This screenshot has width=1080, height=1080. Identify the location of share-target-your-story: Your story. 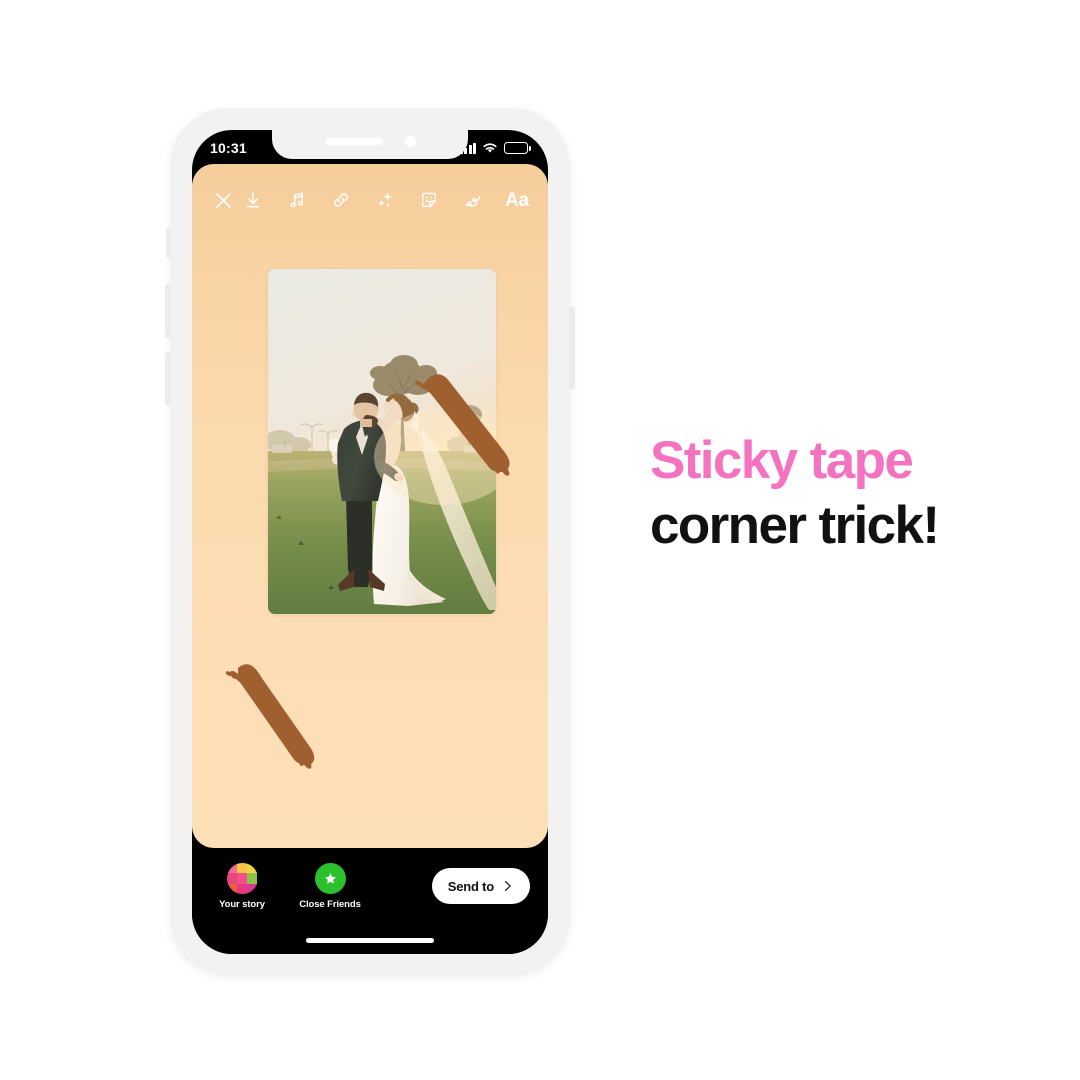
(242, 886).